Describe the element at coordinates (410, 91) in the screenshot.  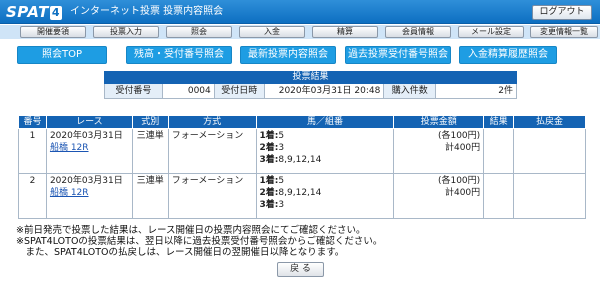
I see `purchase-count-label: 購入件数` at that location.